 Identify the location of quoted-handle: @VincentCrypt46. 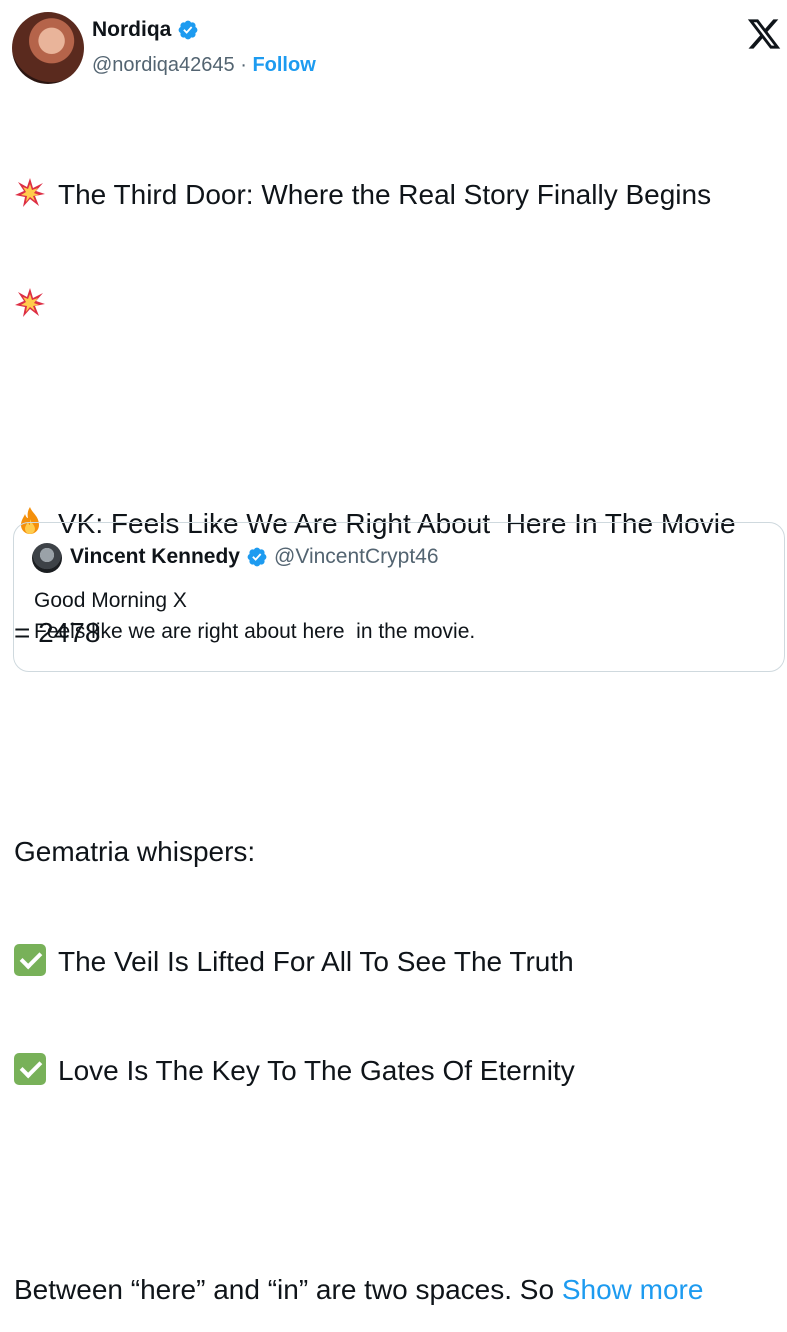
(356, 557).